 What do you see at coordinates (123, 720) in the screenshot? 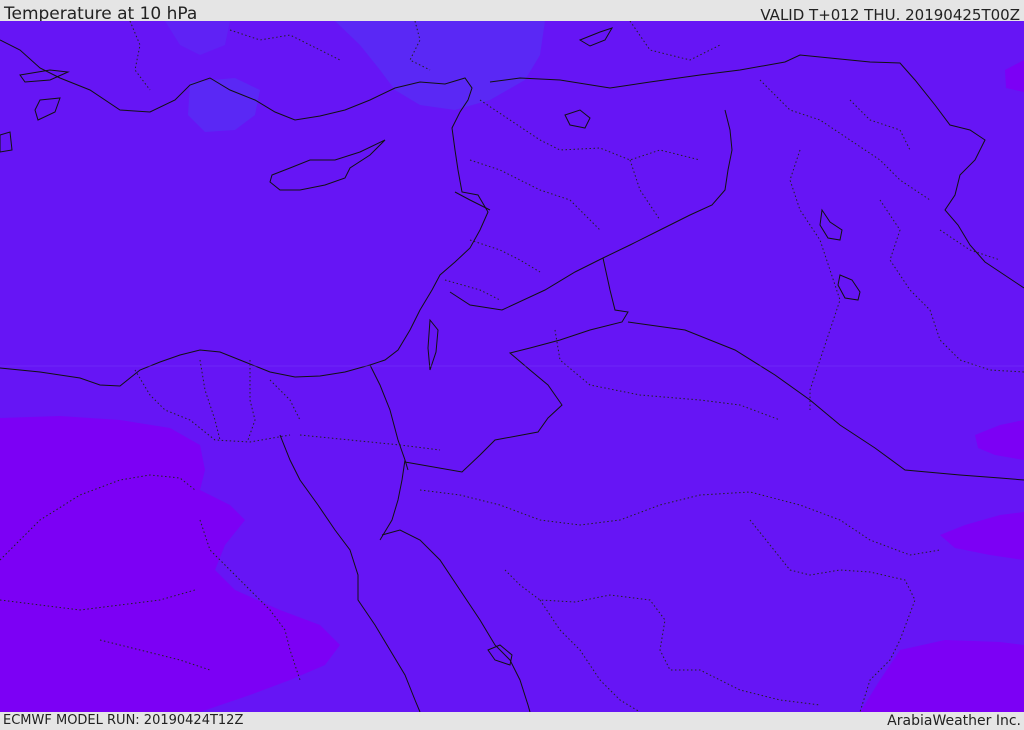
I see `model-run: ECMWF MODEL RUN: 20190424T12Z` at bounding box center [123, 720].